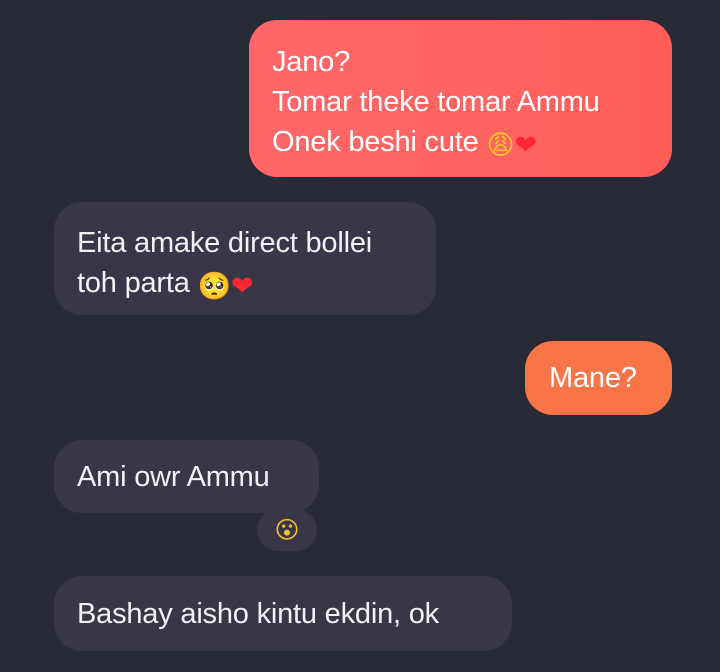  What do you see at coordinates (133, 283) in the screenshot?
I see `message-text: toh parta` at bounding box center [133, 283].